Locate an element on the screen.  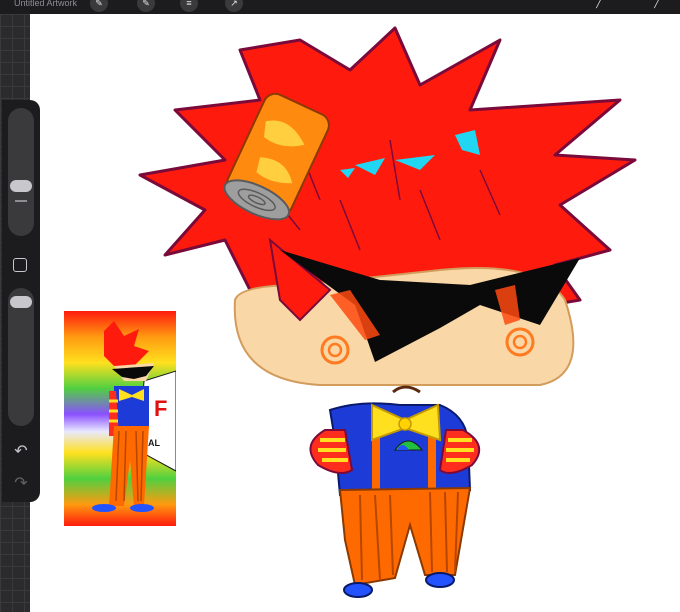
adjustments-icon: ✎ is located at coordinates (99, 6).